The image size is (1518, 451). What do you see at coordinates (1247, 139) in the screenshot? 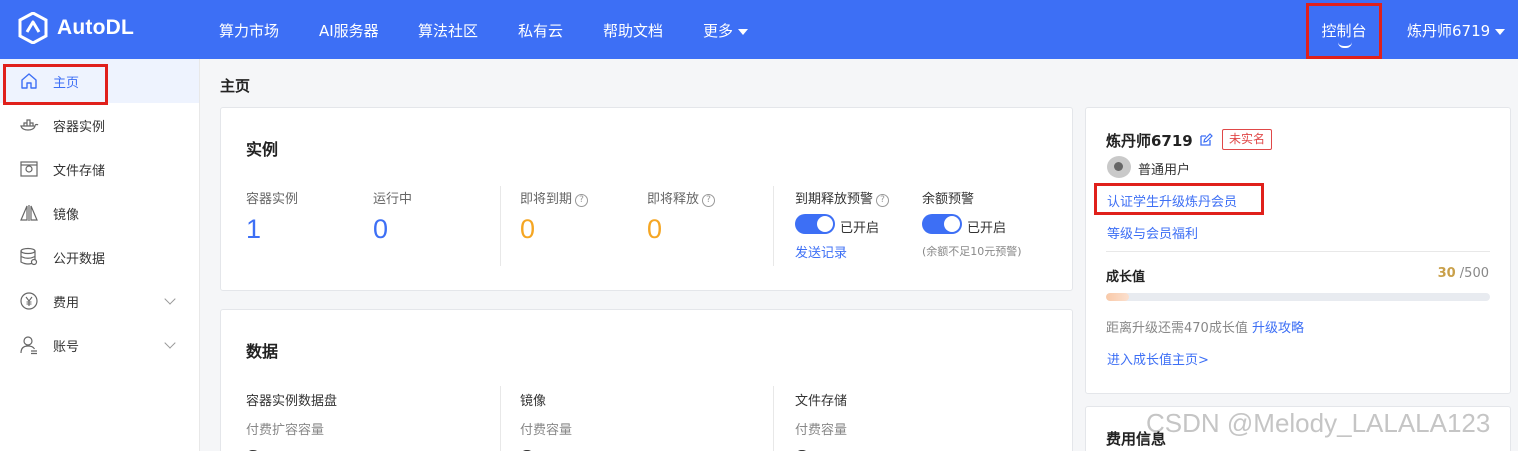
I see `unverified-badge: 未实名` at bounding box center [1247, 139].